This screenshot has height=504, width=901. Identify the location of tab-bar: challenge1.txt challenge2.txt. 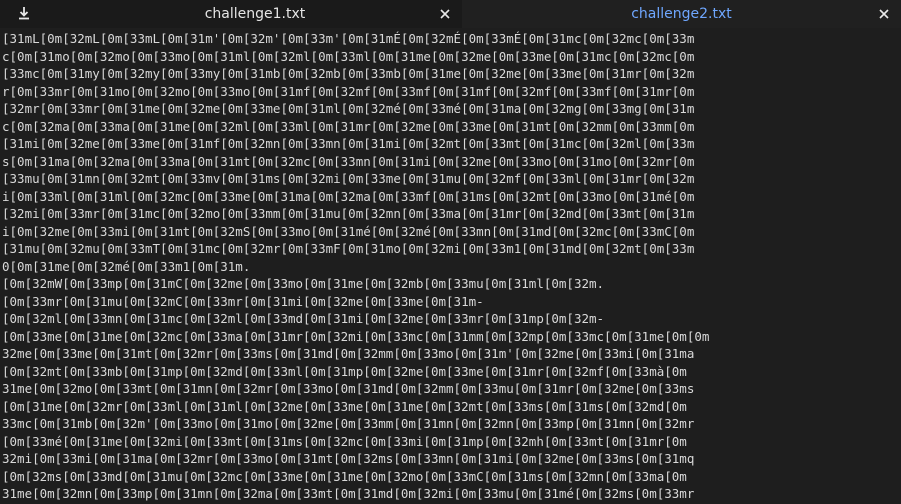
(450, 14).